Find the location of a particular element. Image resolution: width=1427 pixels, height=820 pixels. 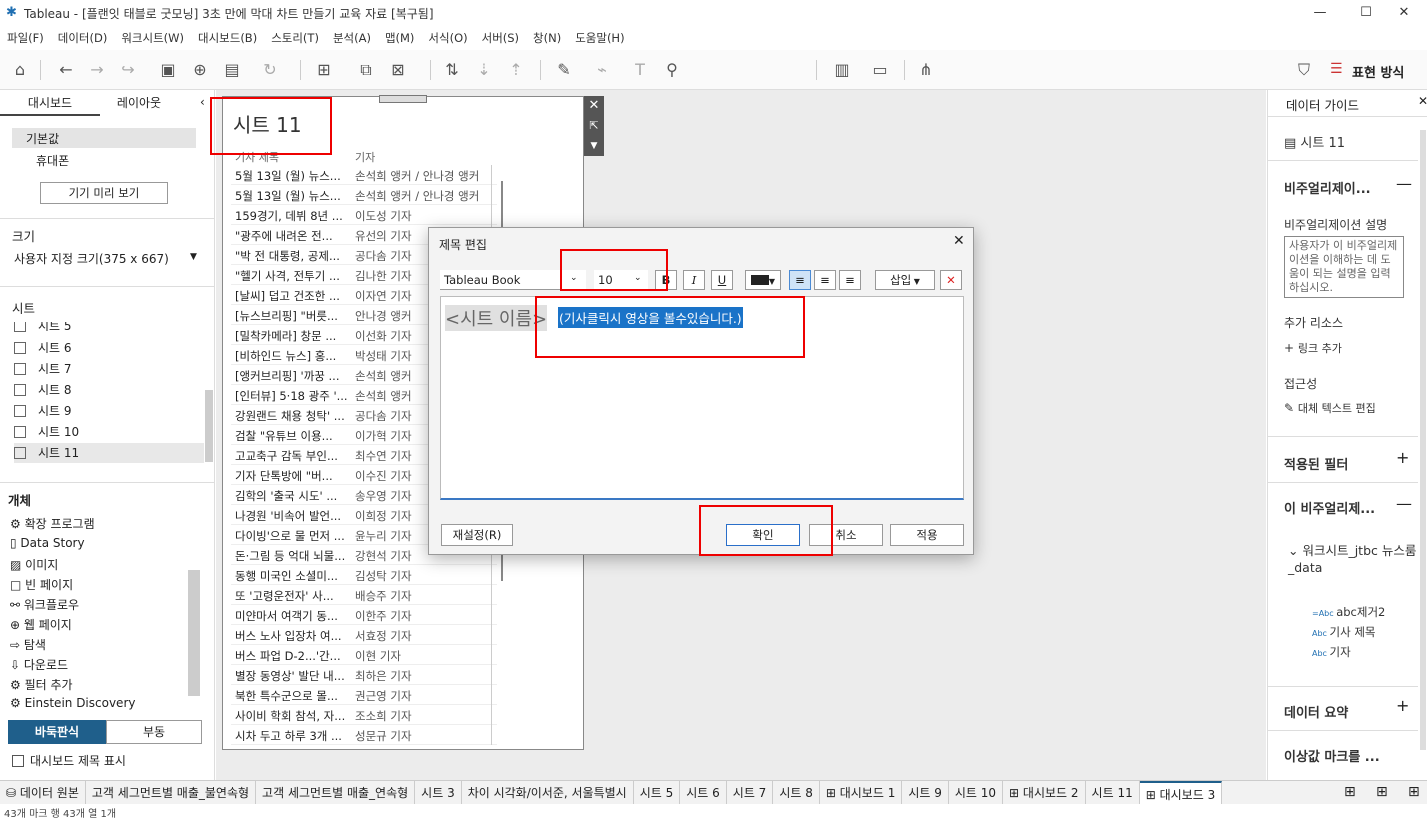

clear-icon: ⊠ is located at coordinates (398, 70).